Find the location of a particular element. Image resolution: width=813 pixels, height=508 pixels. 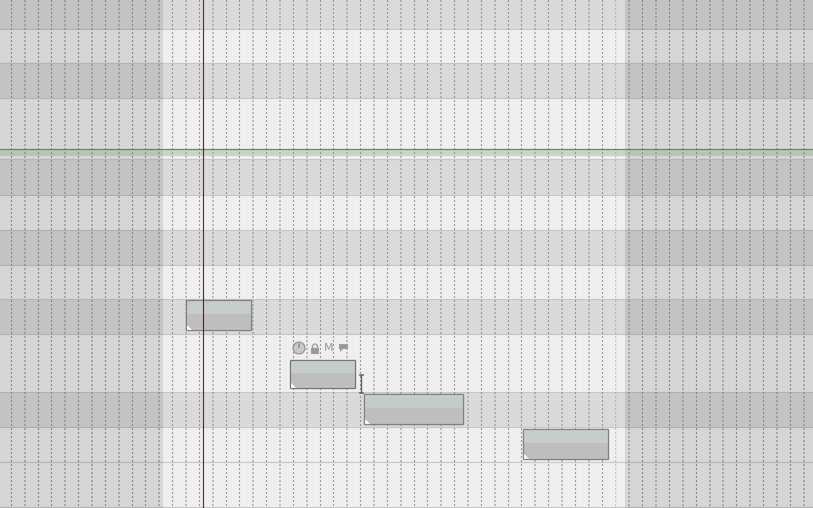

mute-toggle: M is located at coordinates (329, 348).